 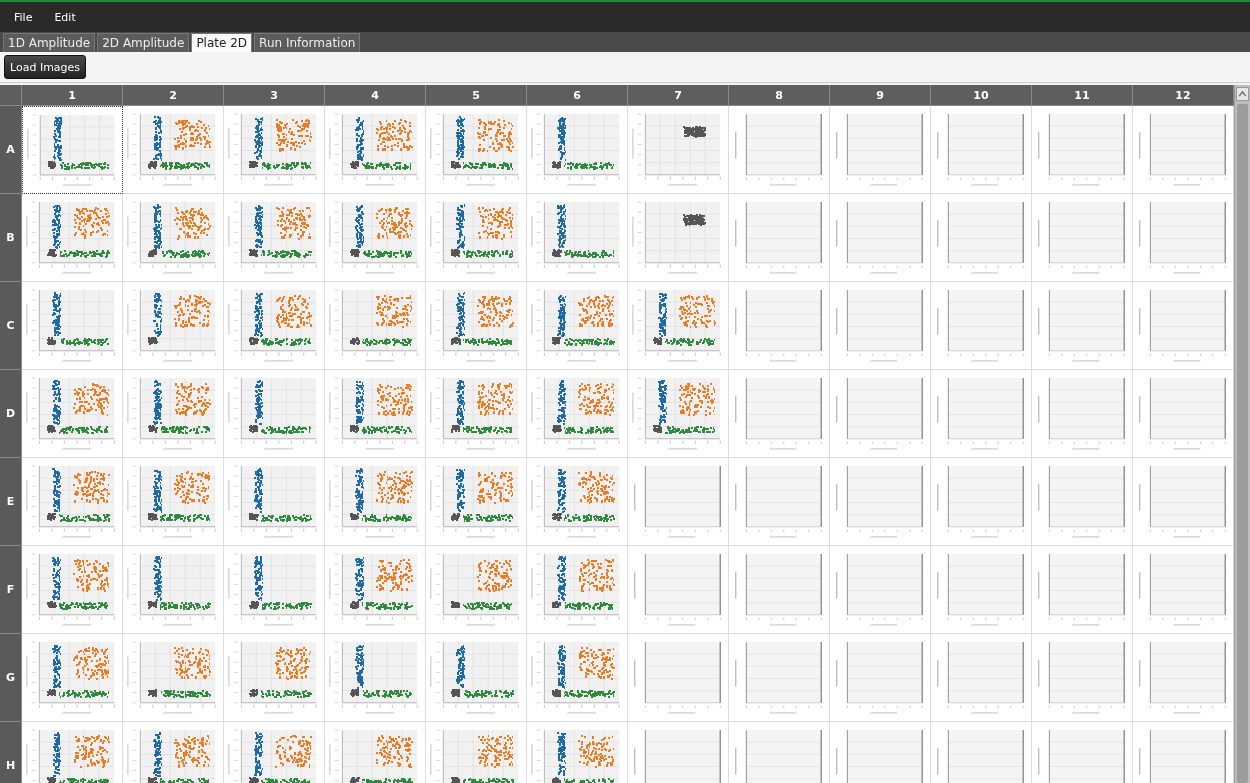 I want to click on tab: Plate 2D, so click(x=222, y=42).